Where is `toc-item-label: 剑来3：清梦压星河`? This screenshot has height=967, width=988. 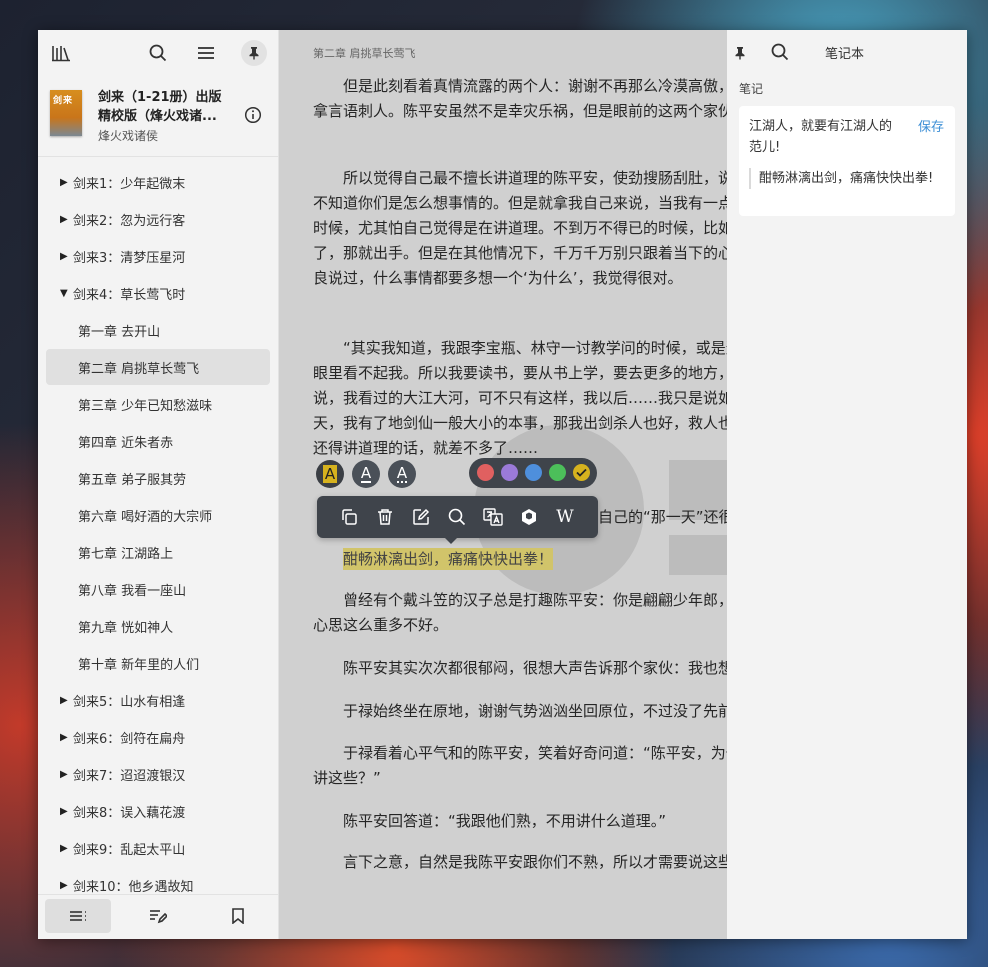 toc-item-label: 剑来3：清梦压星河 is located at coordinates (129, 258).